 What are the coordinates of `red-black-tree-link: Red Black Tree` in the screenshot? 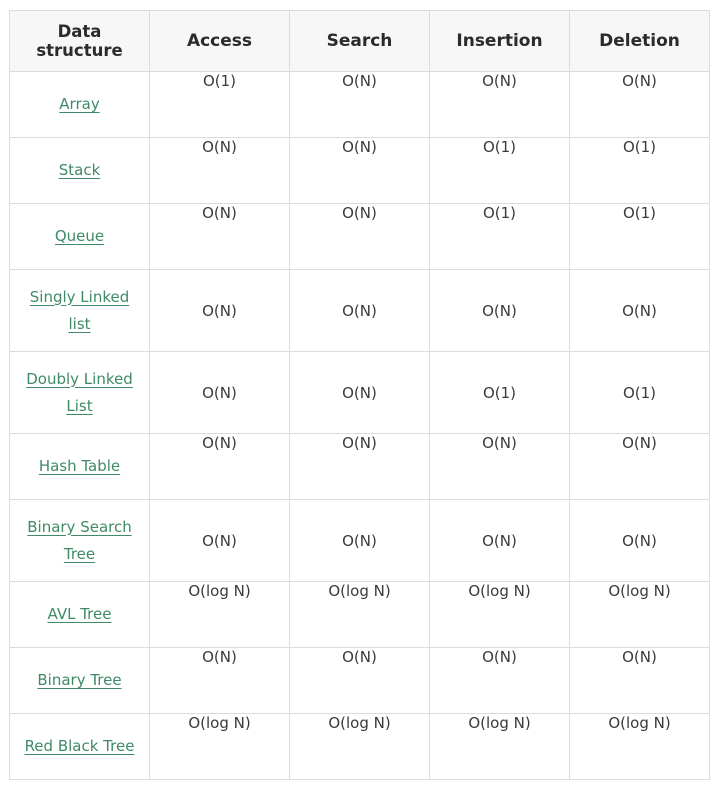 It's located at (80, 746).